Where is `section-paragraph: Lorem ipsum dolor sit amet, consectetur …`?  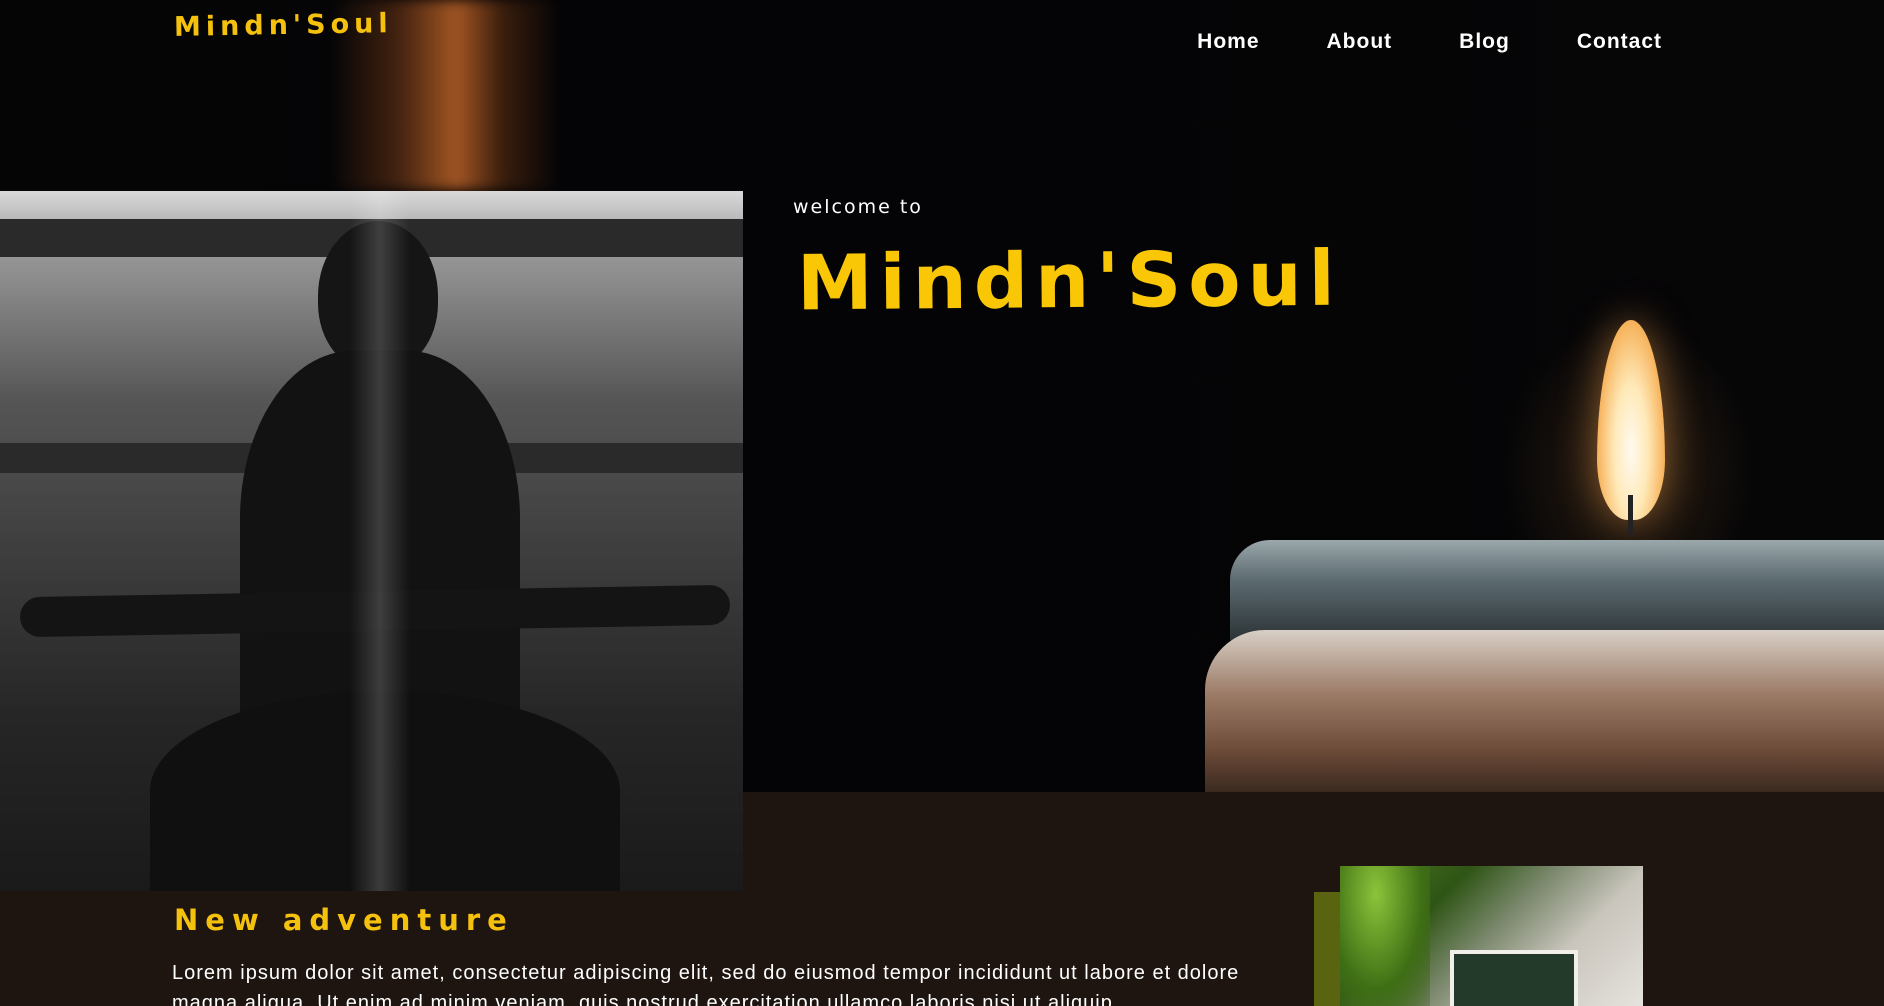
section-paragraph: Lorem ipsum dolor sit amet, consectetur … is located at coordinates (706, 984).